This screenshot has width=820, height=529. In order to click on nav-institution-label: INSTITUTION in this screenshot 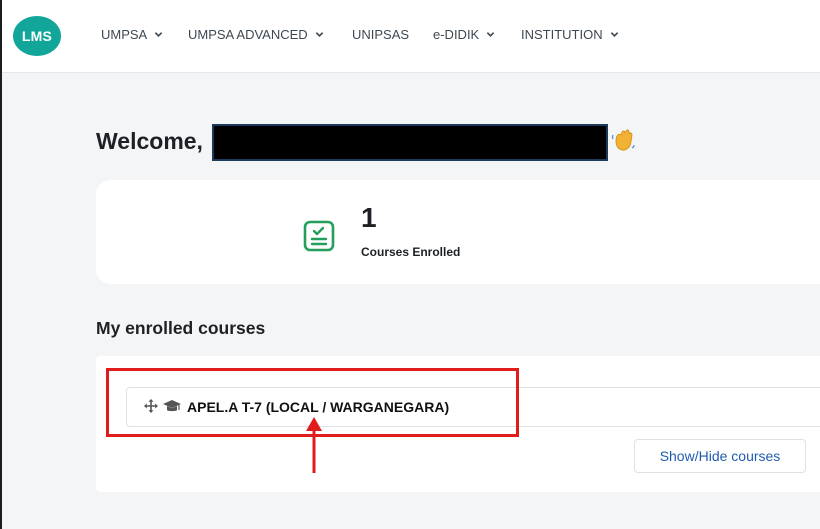, I will do `click(562, 34)`.